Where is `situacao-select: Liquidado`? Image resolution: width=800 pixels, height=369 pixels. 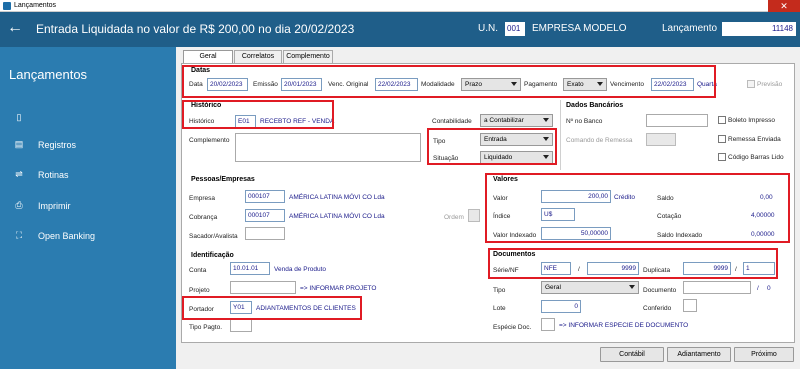
situacao-select: Liquidado is located at coordinates (516, 157).